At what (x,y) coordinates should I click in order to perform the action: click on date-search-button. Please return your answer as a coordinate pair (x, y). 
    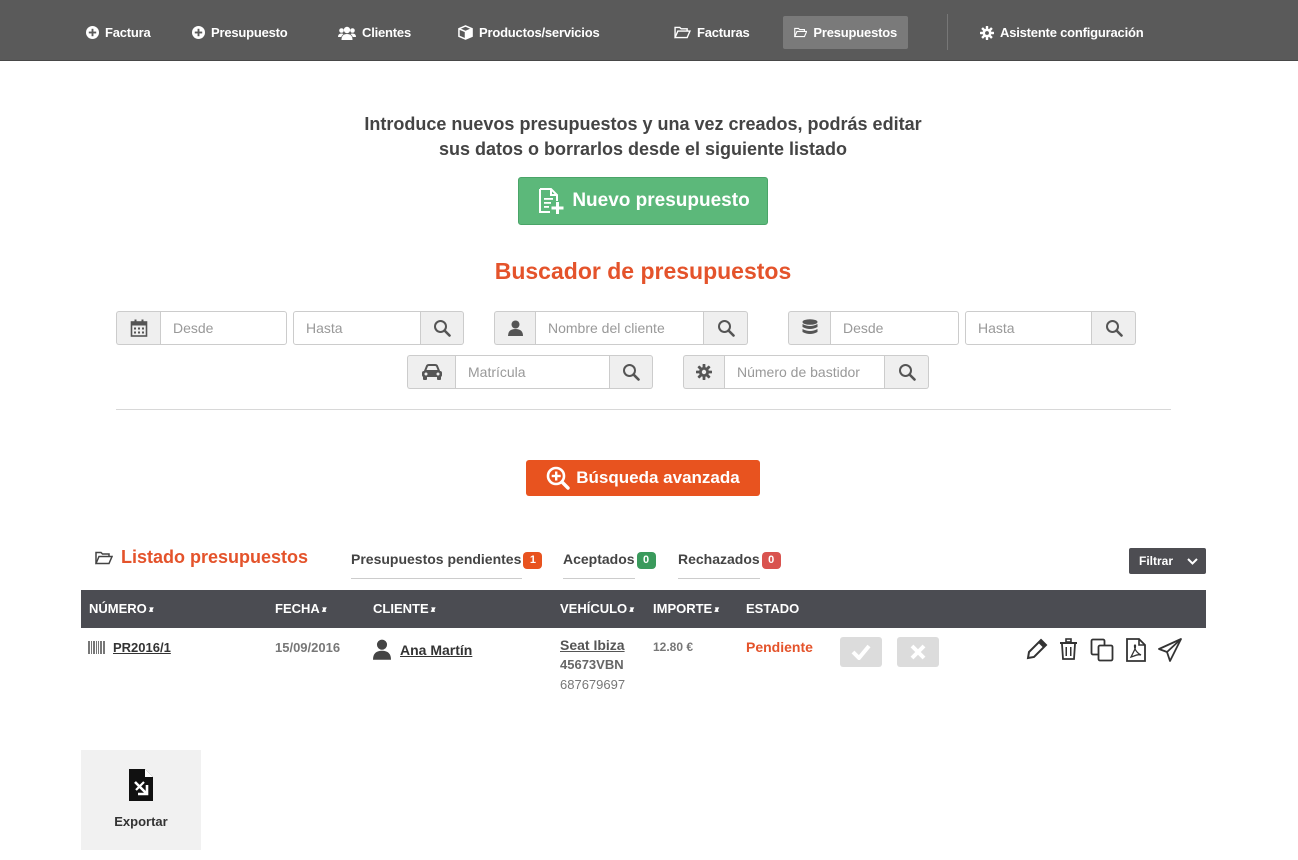
    Looking at the image, I should click on (442, 328).